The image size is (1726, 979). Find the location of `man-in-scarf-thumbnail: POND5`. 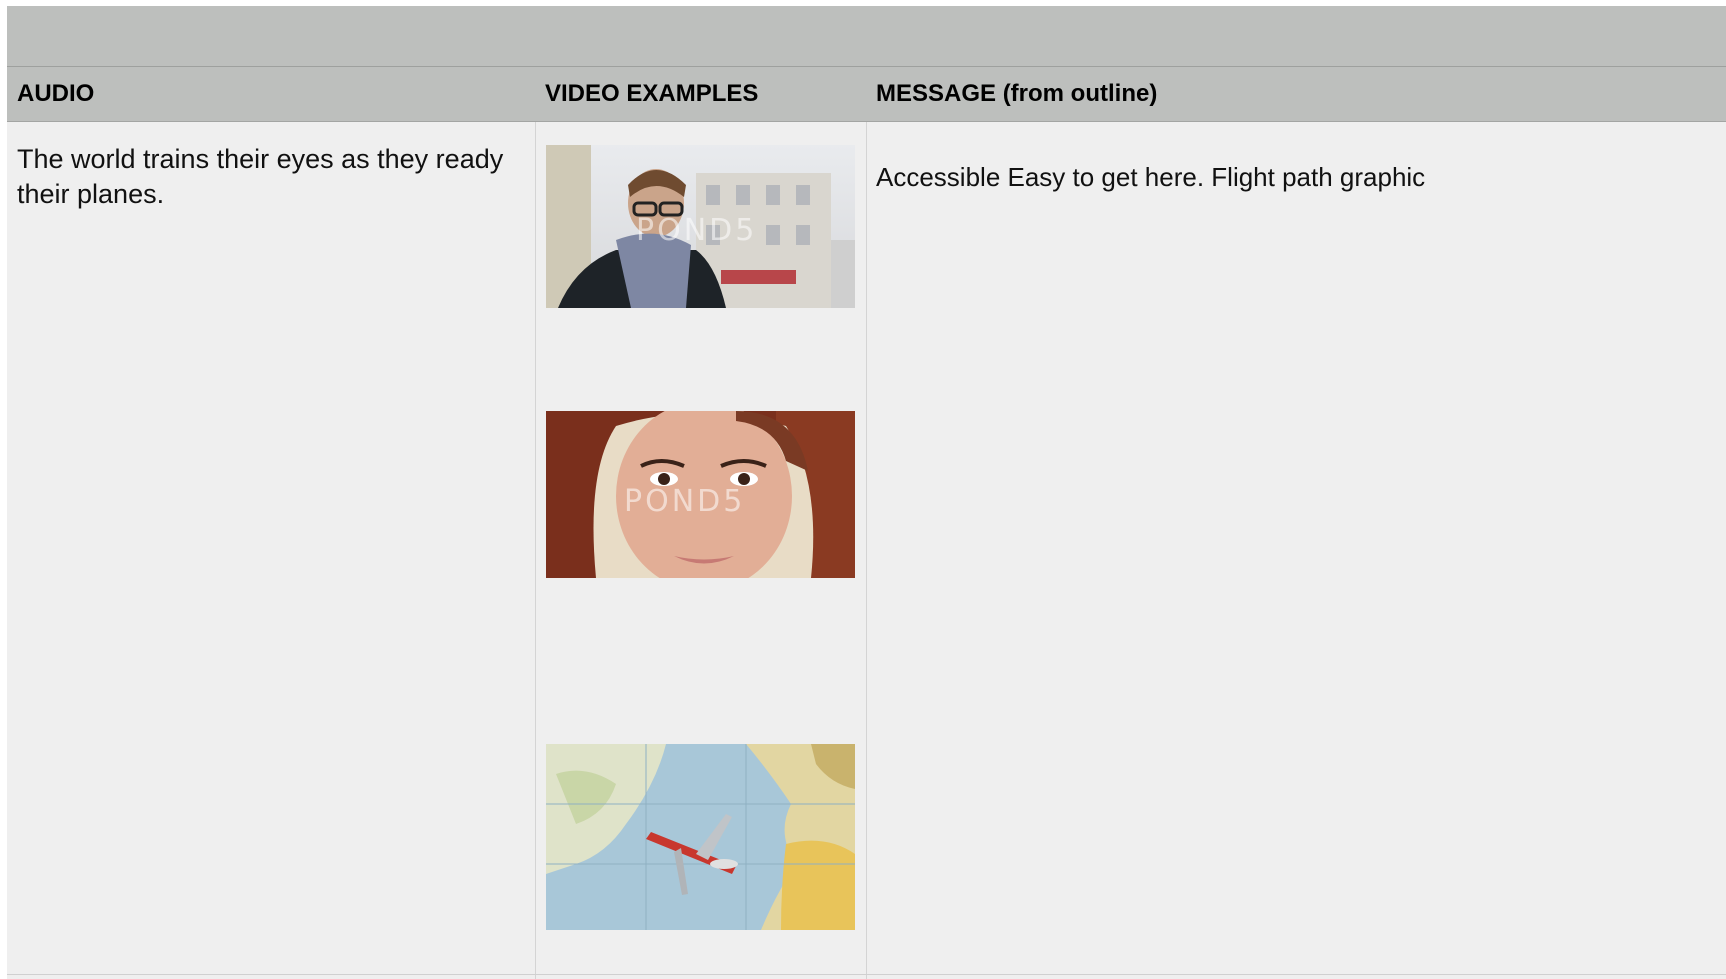

man-in-scarf-thumbnail: POND5 is located at coordinates (700, 226).